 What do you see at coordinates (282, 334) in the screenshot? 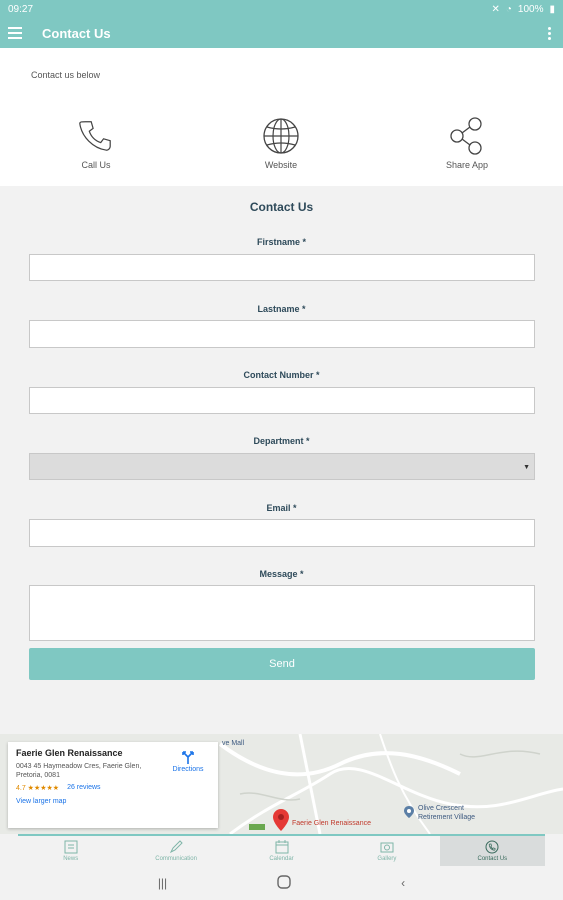
I see `lastname-field` at bounding box center [282, 334].